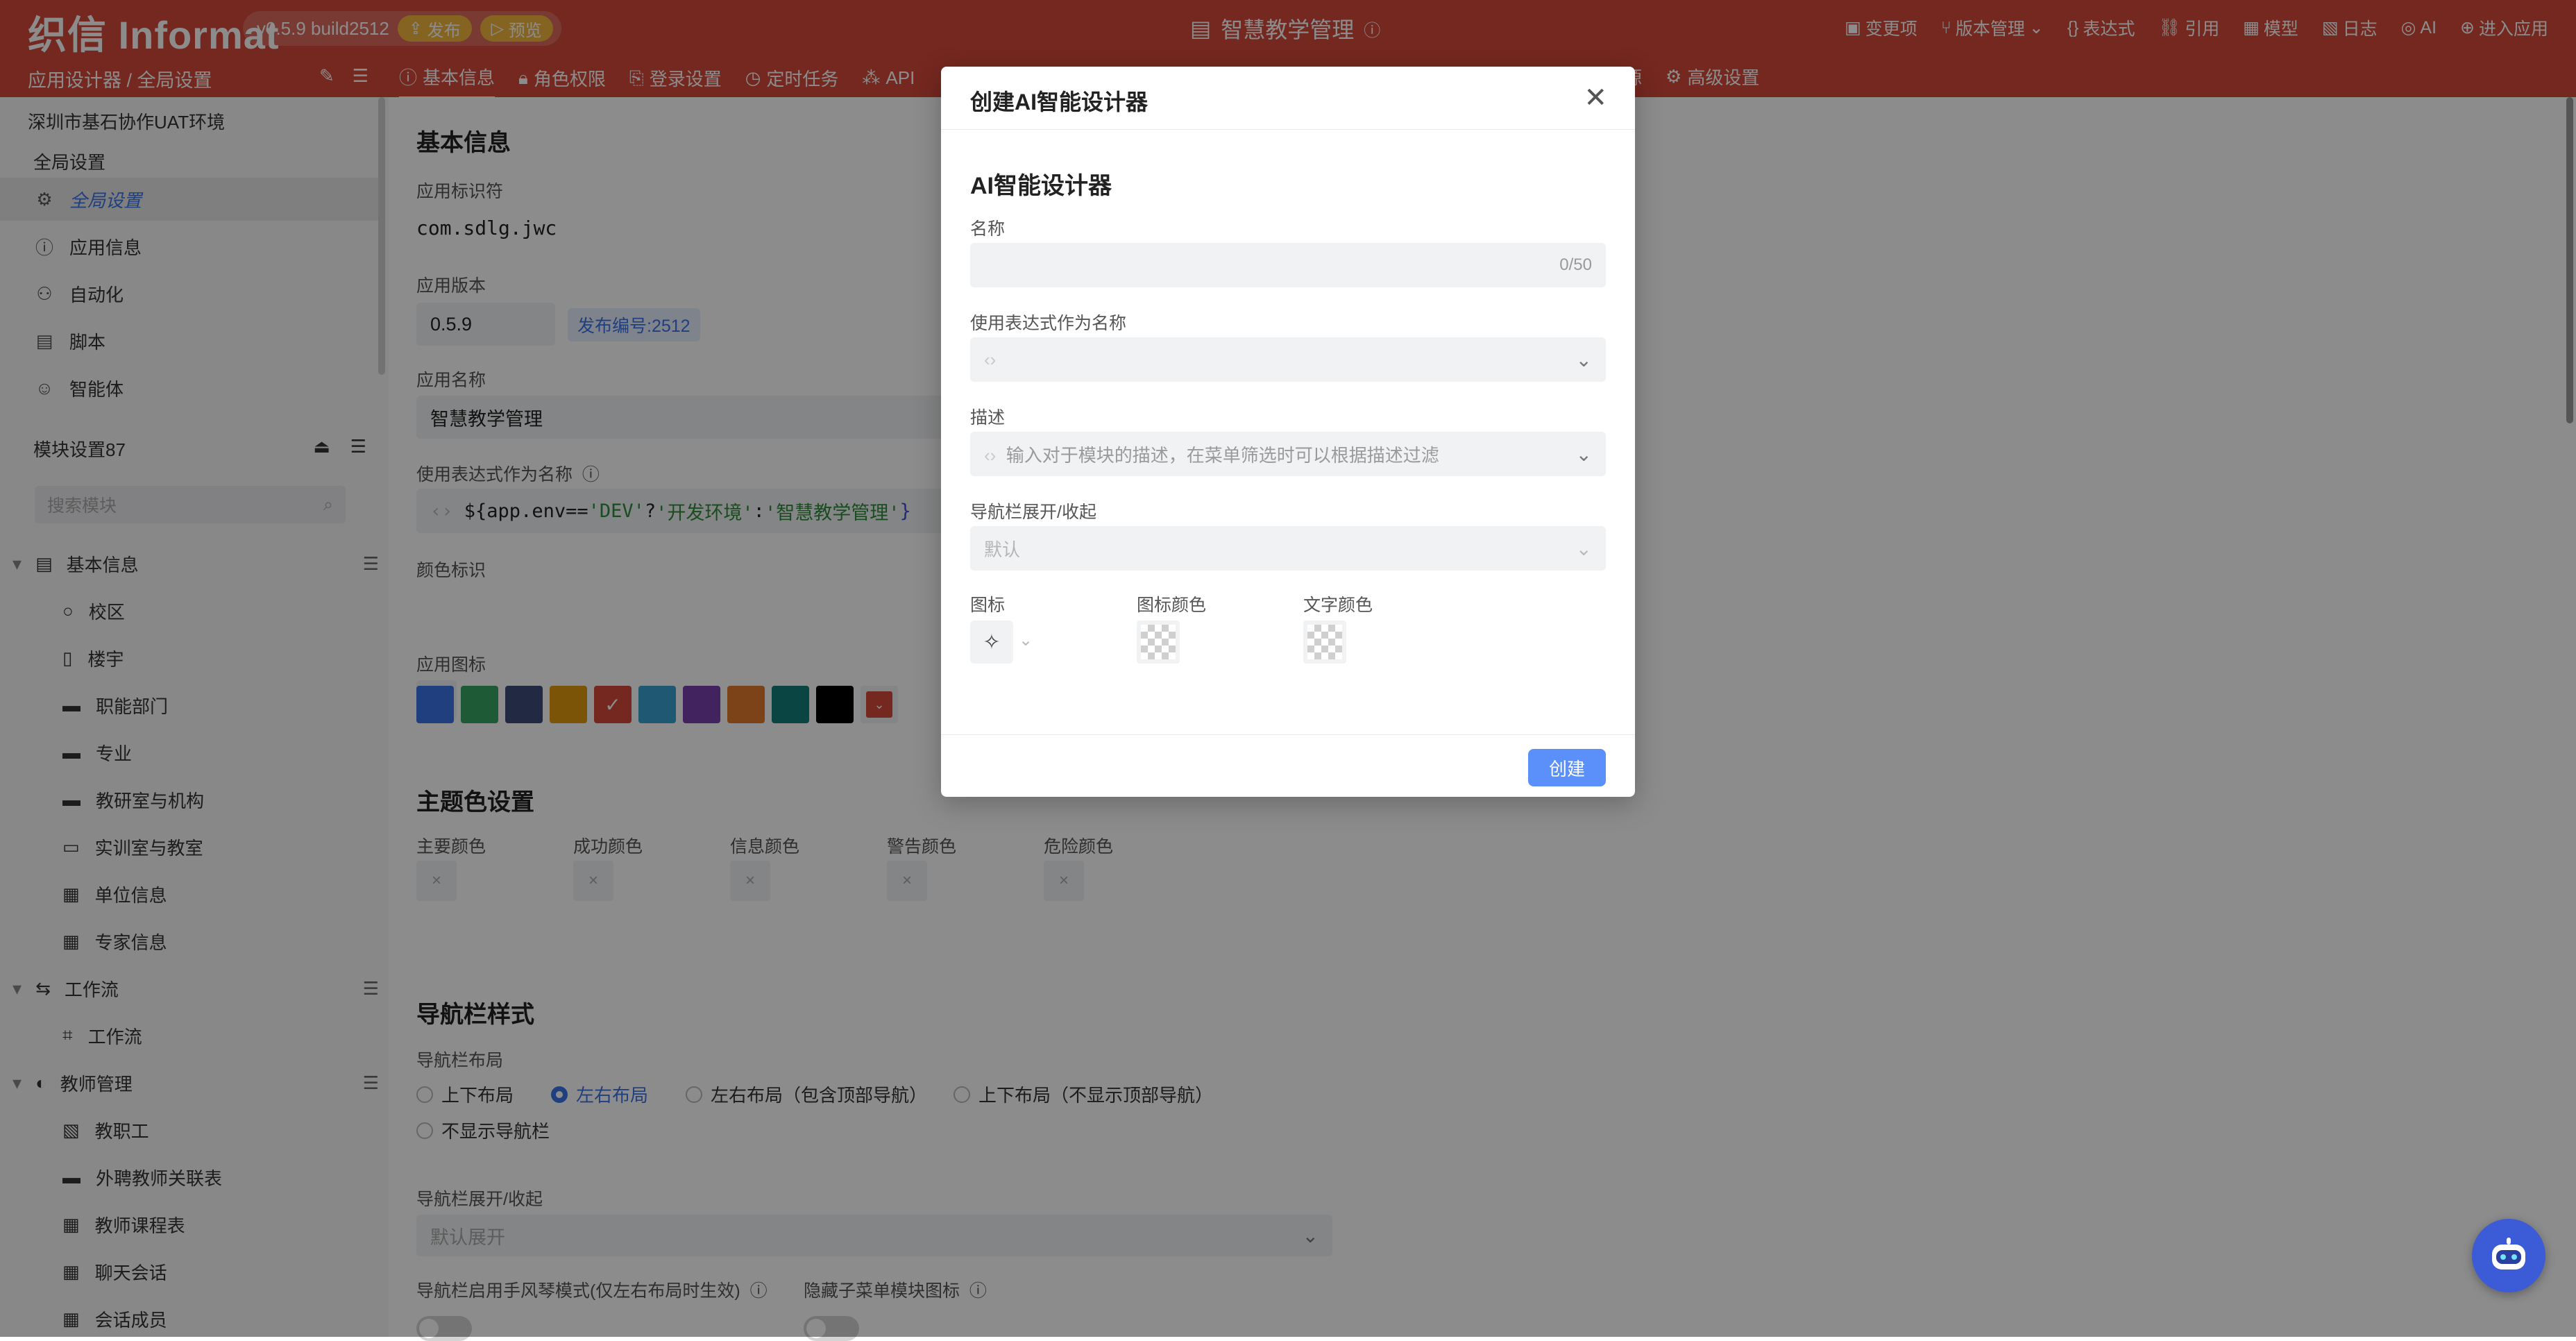  Describe the element at coordinates (1595, 98) in the screenshot. I see `close-icon: ✕` at that location.